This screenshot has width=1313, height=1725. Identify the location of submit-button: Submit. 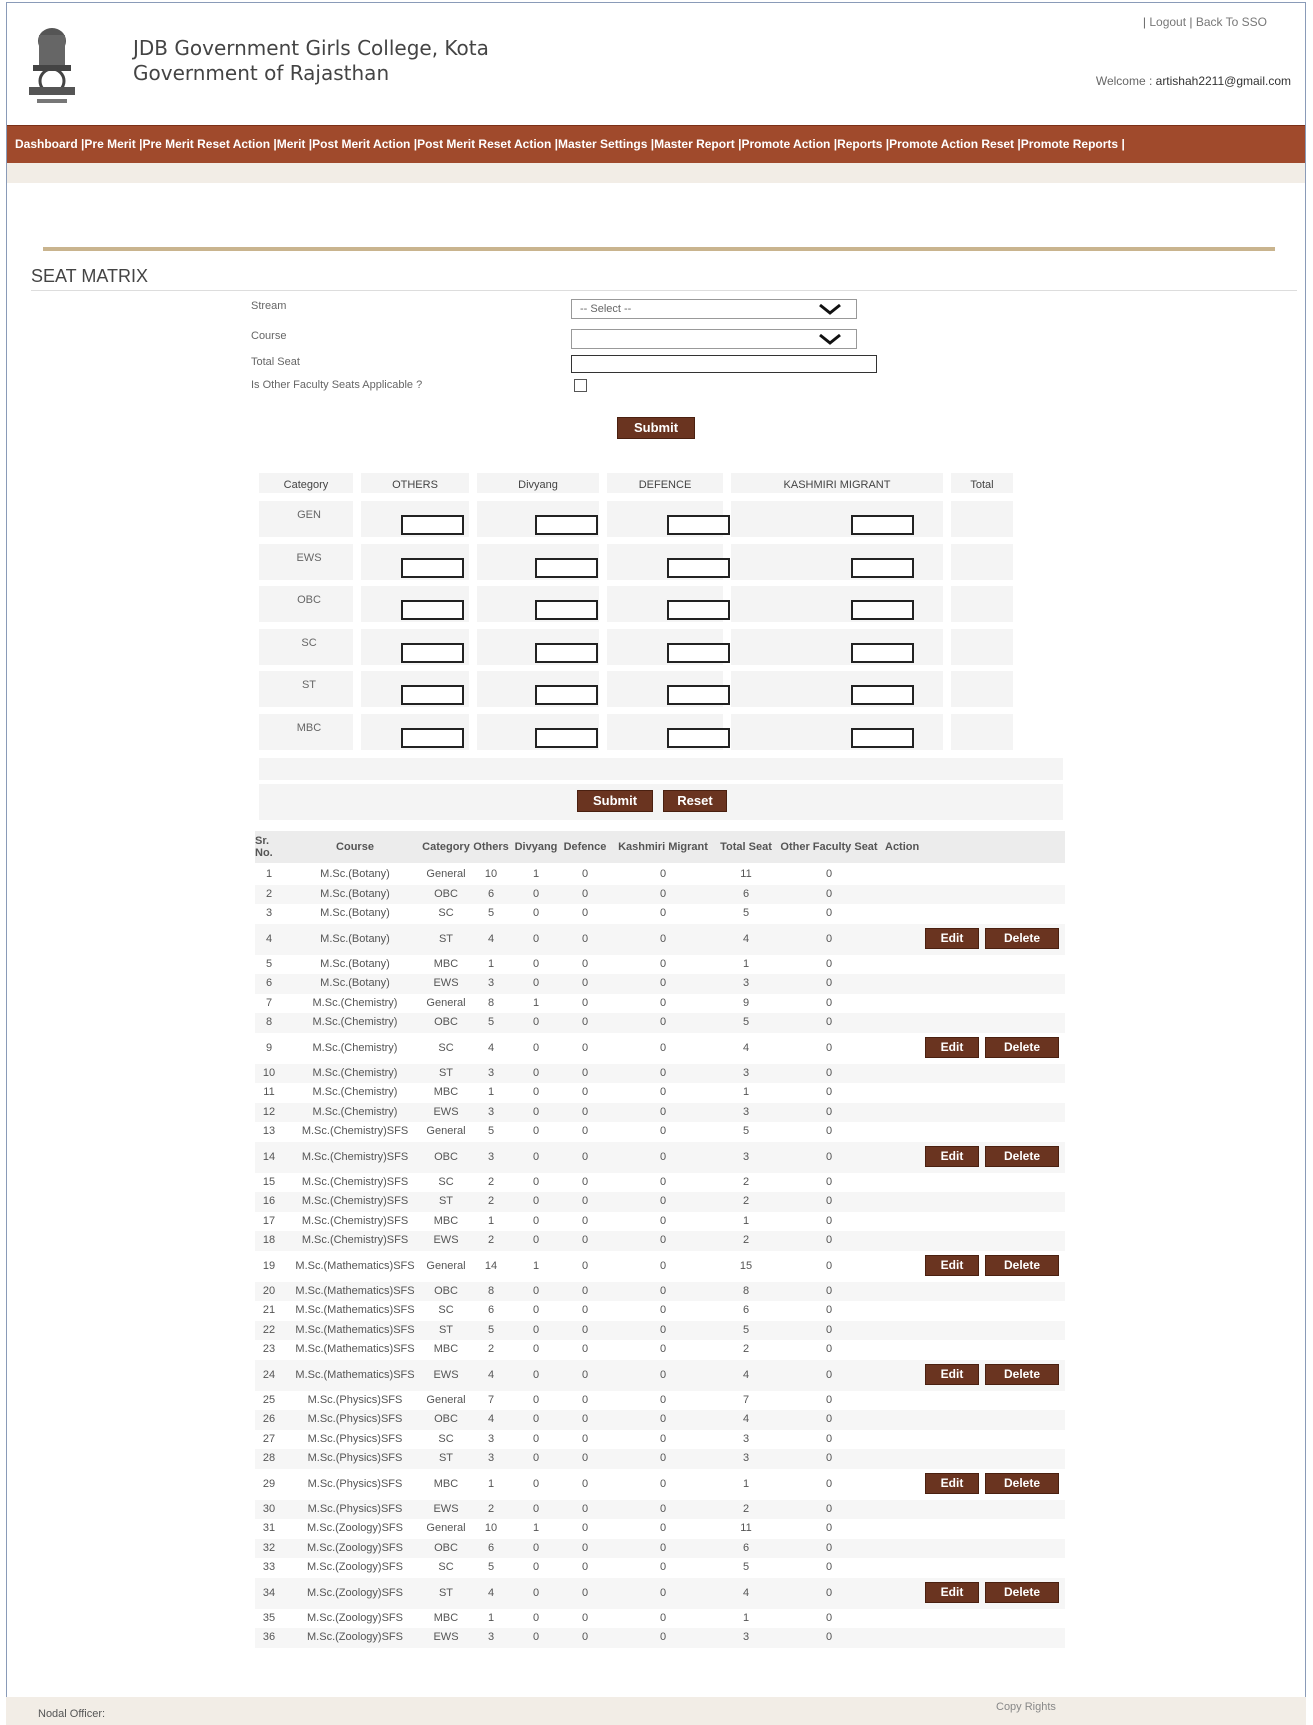
(656, 428).